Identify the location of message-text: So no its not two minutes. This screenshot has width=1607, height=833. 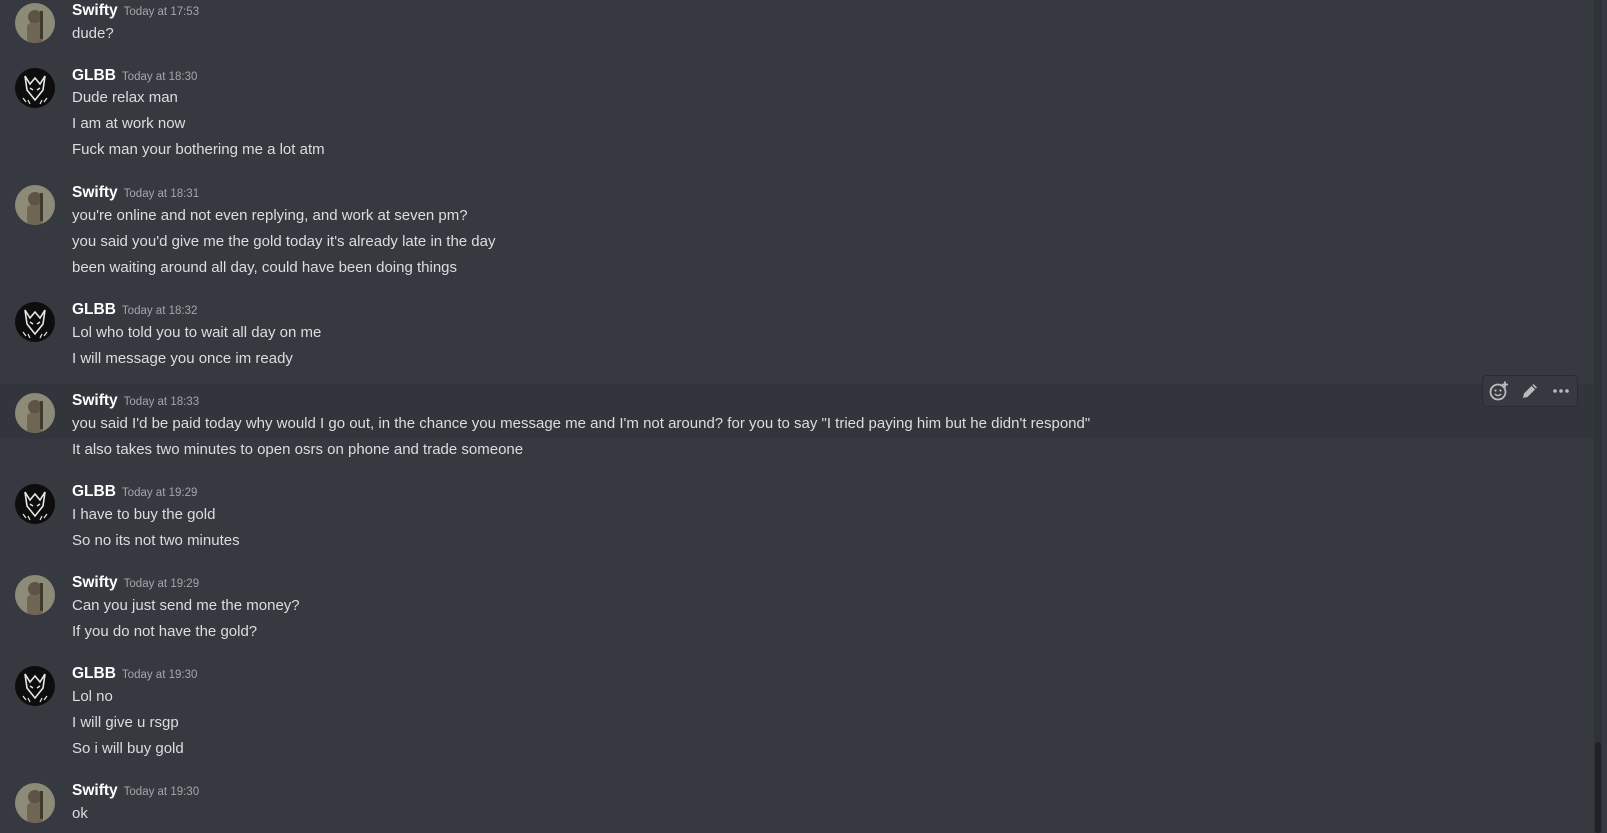
(156, 540).